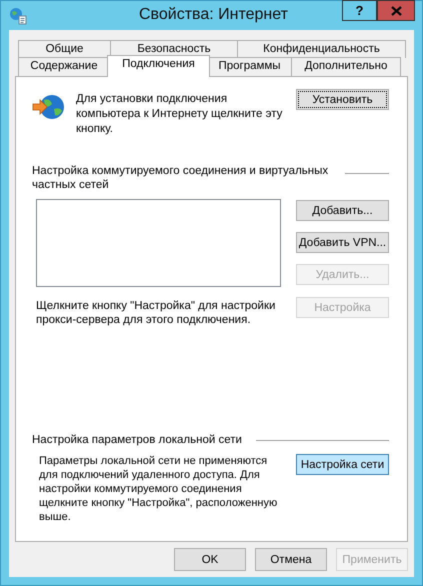 The height and width of the screenshot is (586, 423). Describe the element at coordinates (156, 313) in the screenshot. I see `proxy-description: Щелкните кнопку "Настройка" для настройки прокси-сервера для этого подключения.` at that location.